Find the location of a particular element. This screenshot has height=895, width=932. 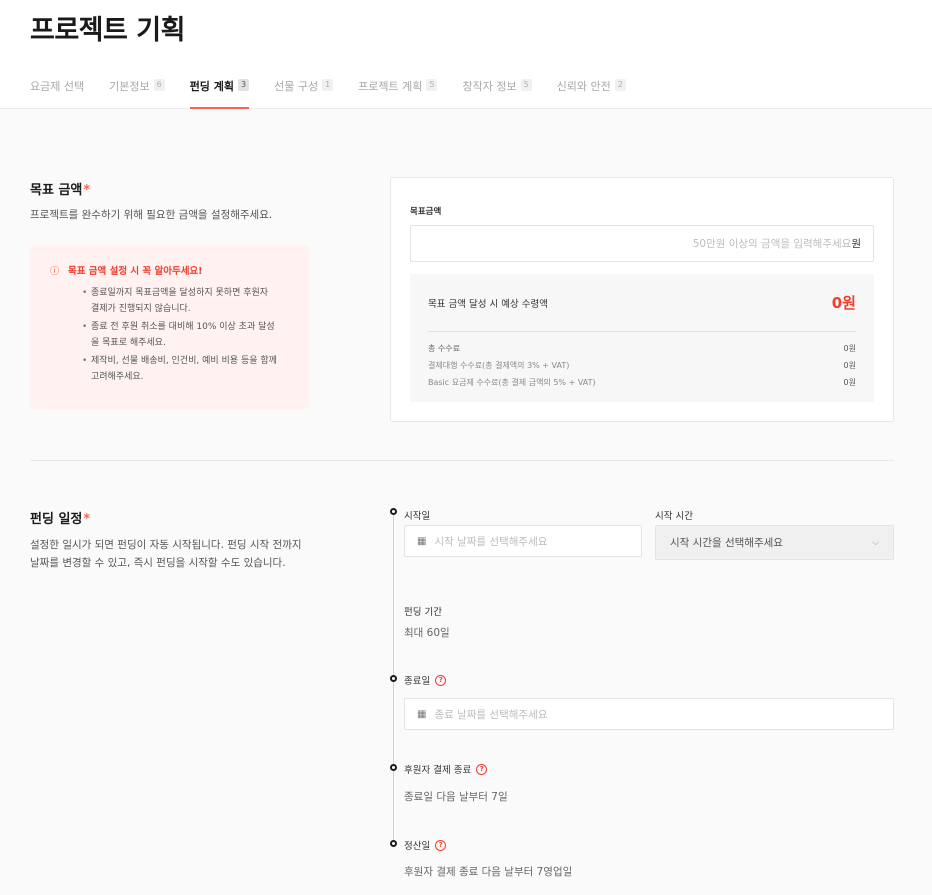

start-date-label: 시작일 is located at coordinates (417, 516).